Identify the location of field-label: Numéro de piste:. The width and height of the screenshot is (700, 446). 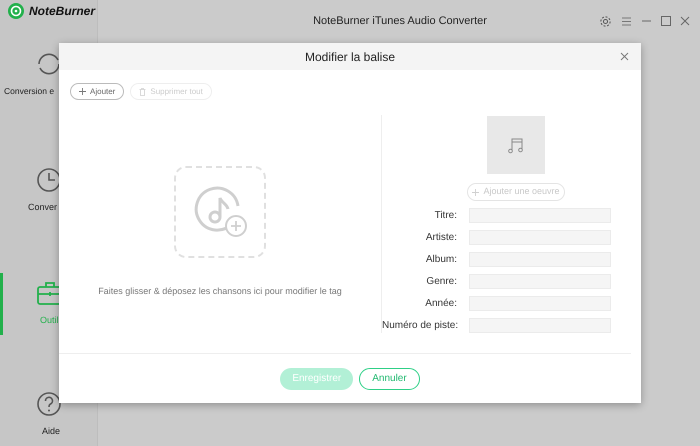
(419, 326).